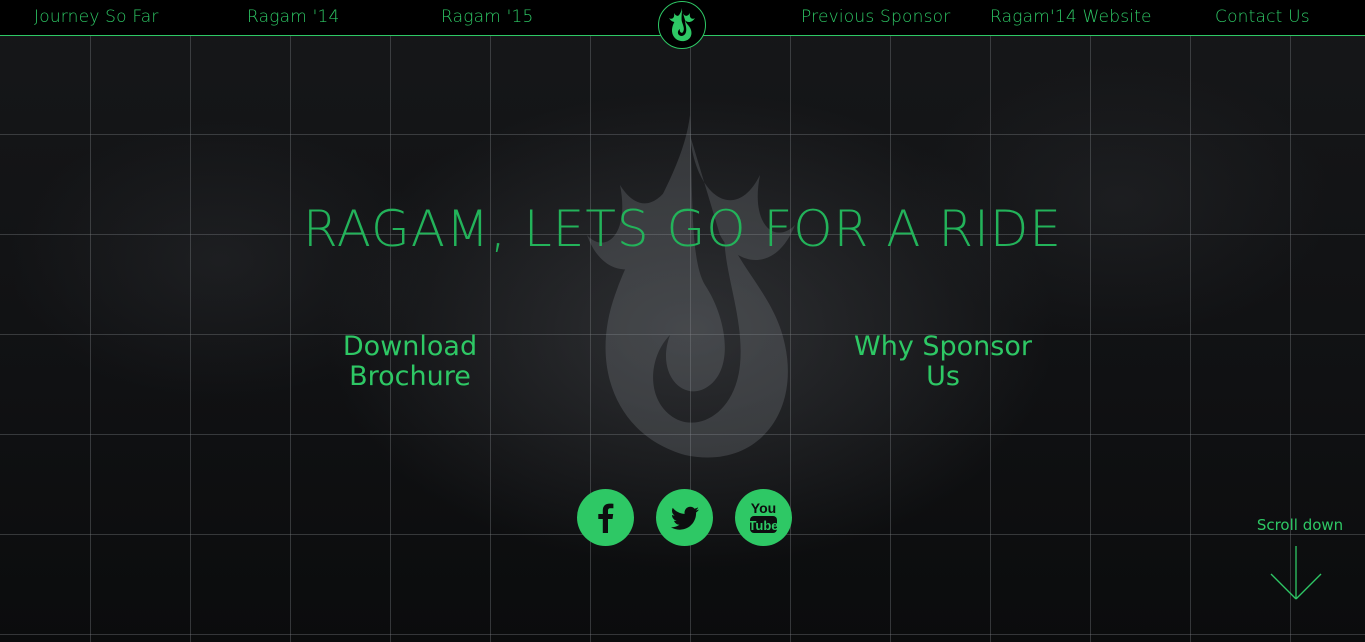 The height and width of the screenshot is (642, 1365). Describe the element at coordinates (763, 508) in the screenshot. I see `youtube-text-top: You` at that location.